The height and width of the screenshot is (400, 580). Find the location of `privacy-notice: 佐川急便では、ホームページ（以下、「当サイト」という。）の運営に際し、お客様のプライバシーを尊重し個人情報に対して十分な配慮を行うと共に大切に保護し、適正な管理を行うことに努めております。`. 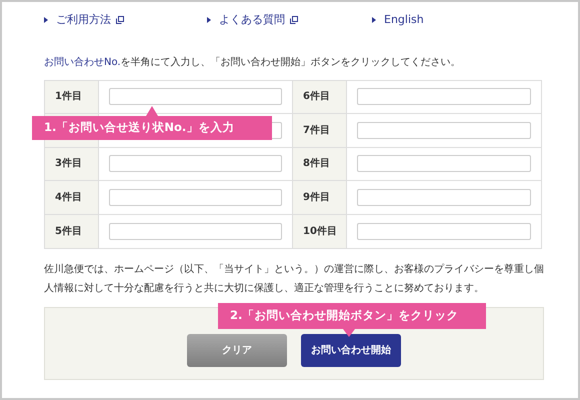

privacy-notice: 佐川急便では、ホームページ（以下、「当サイト」という。）の運営に際し、お客様のプライバシーを尊重し個人情報に対して十分な配慮を行うと共に大切に保護し、適正な管理を行うことに努めております。 is located at coordinates (294, 279).